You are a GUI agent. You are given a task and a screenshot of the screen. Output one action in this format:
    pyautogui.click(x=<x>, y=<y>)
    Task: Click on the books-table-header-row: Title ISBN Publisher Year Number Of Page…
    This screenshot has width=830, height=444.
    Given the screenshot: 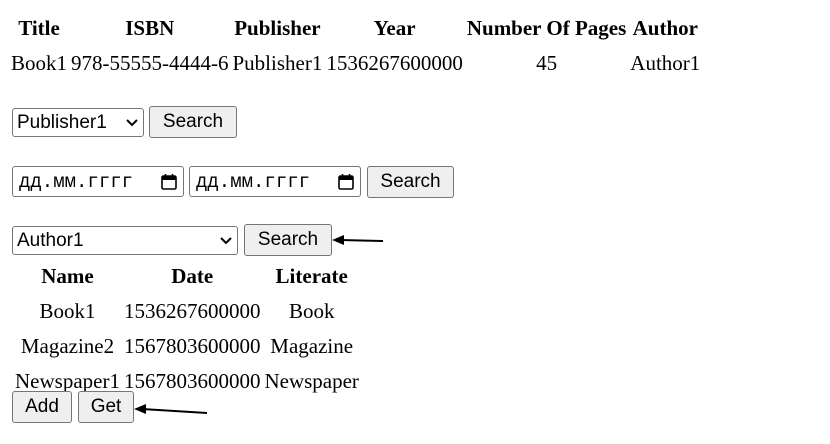 What is the action you would take?
    pyautogui.click(x=355, y=28)
    